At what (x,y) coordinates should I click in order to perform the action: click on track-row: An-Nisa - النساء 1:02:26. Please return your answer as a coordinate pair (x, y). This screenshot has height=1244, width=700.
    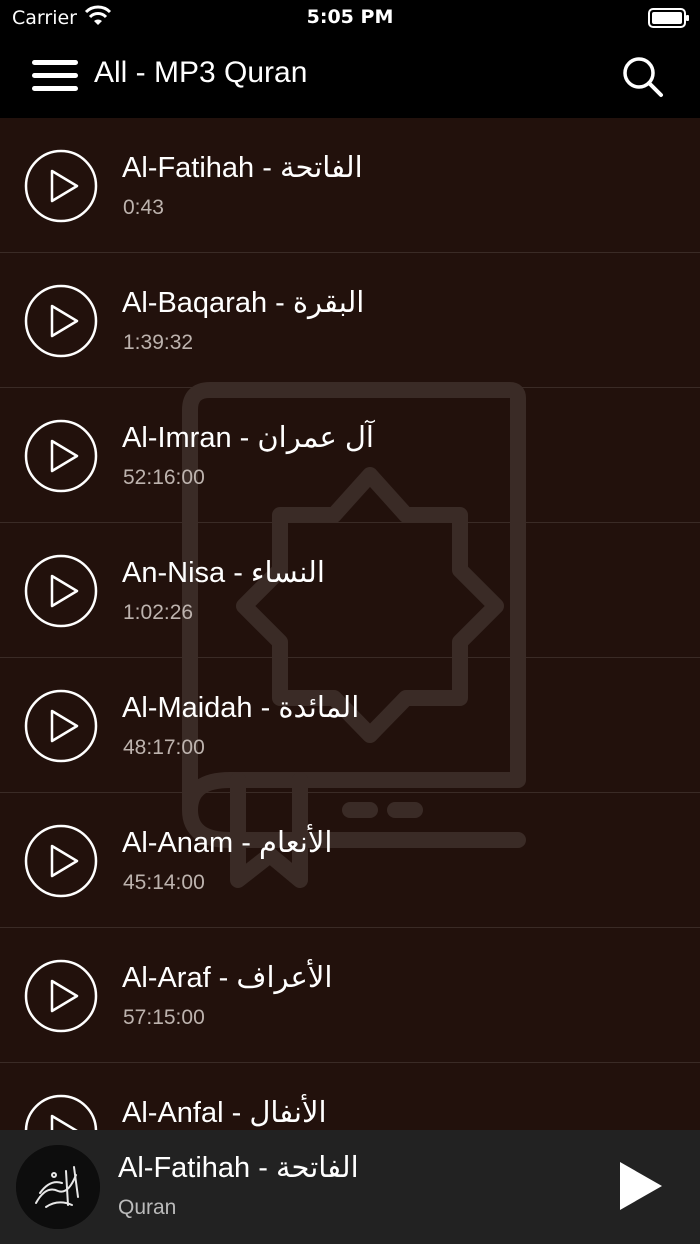
    Looking at the image, I should click on (350, 590).